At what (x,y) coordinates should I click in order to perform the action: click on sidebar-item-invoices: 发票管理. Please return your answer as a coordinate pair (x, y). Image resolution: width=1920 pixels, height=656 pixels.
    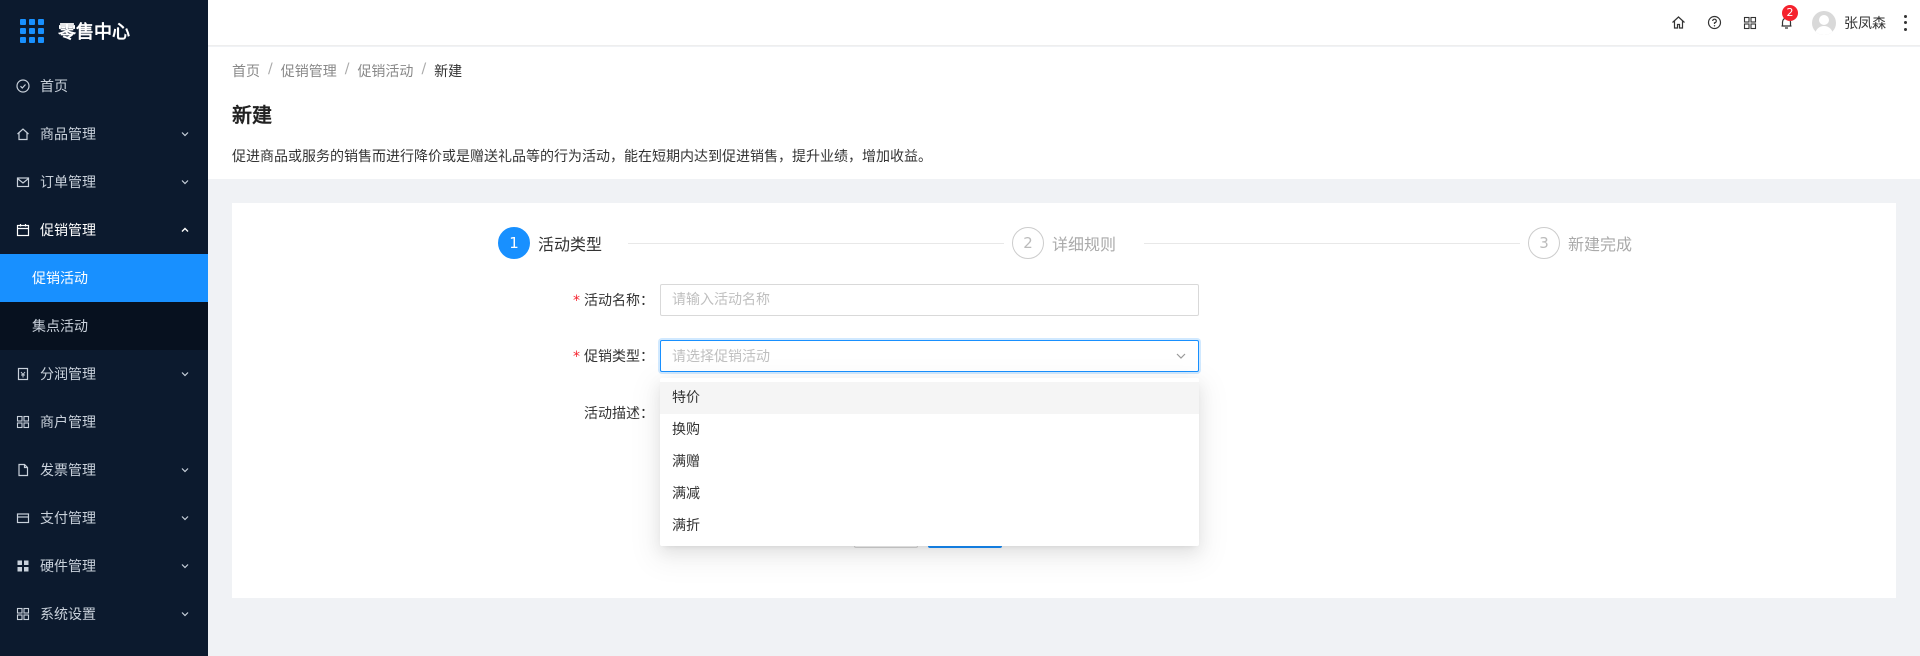
    Looking at the image, I should click on (104, 470).